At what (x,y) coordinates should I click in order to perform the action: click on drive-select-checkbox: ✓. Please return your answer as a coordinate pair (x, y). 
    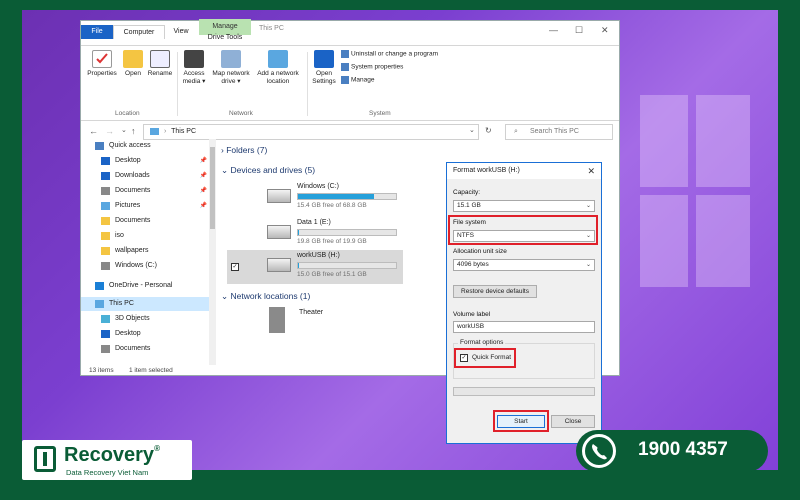
    Looking at the image, I should click on (235, 267).